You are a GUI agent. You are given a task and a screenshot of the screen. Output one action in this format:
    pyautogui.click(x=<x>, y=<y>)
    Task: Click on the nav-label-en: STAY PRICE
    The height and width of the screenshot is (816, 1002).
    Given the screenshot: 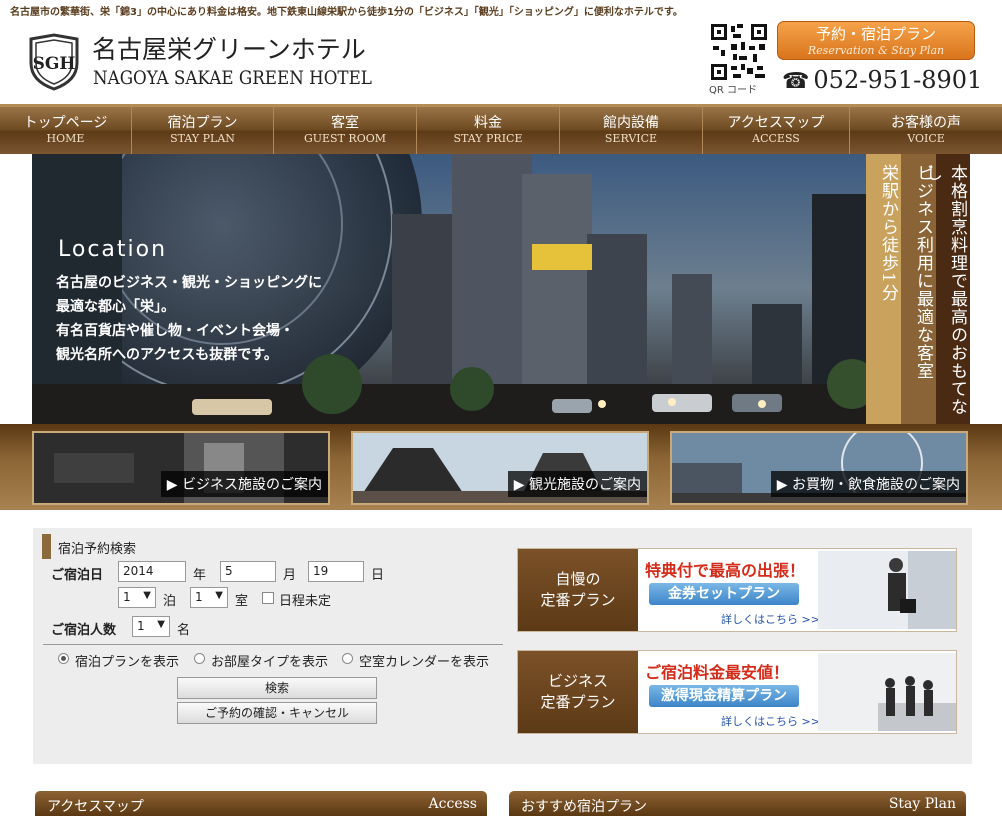 What is the action you would take?
    pyautogui.click(x=488, y=138)
    